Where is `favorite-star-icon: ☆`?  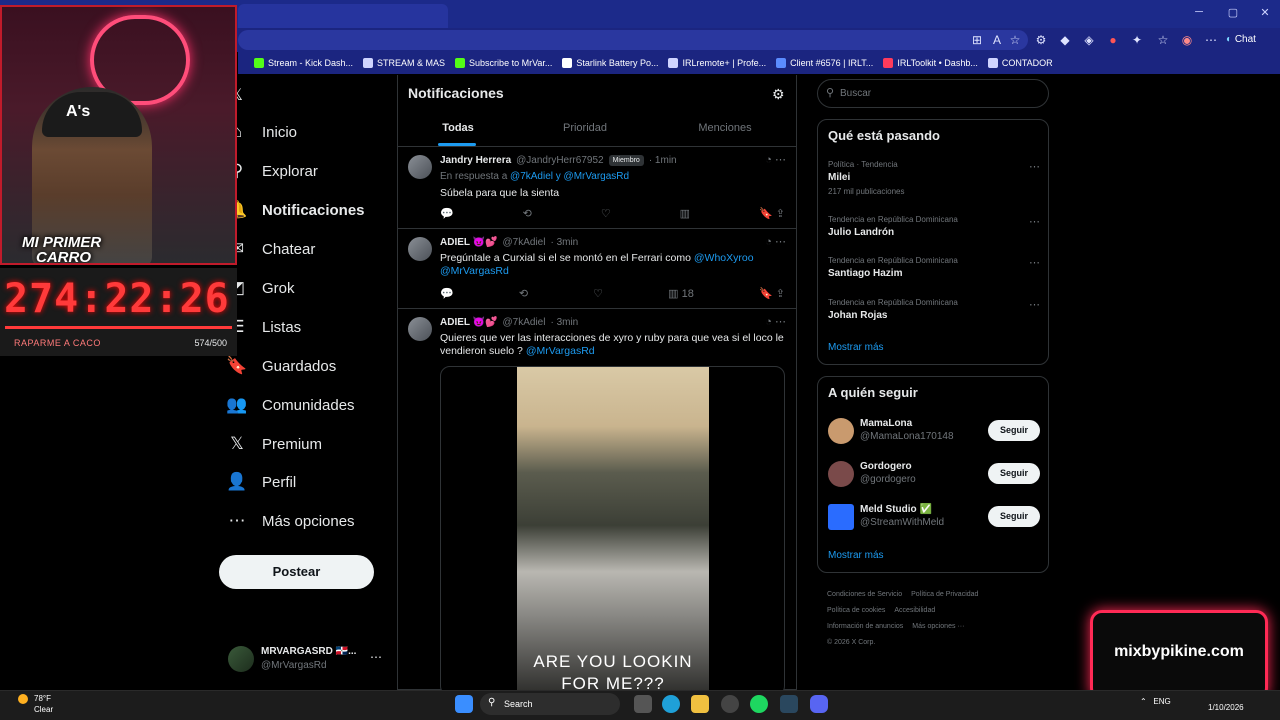 favorite-star-icon: ☆ is located at coordinates (1015, 40).